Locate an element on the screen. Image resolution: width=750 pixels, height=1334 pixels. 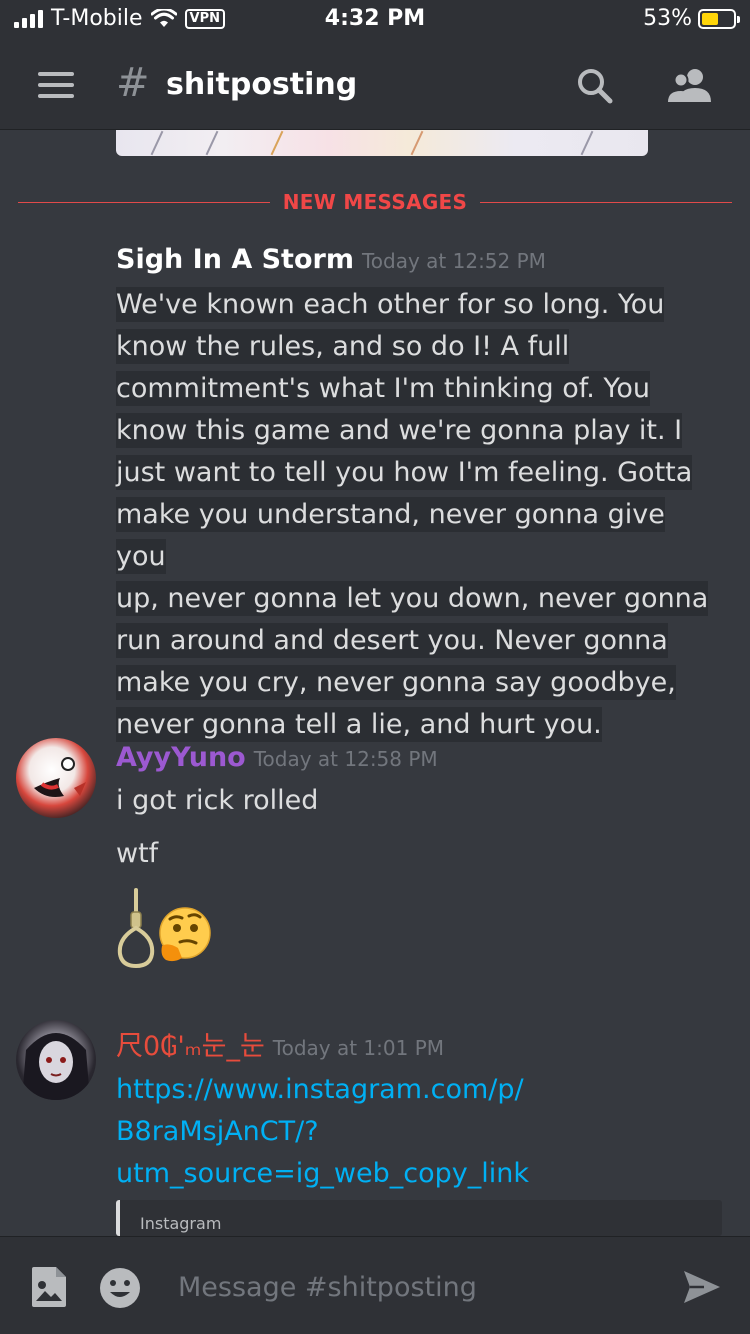
channel-header: # shitposting is located at coordinates (375, 85).